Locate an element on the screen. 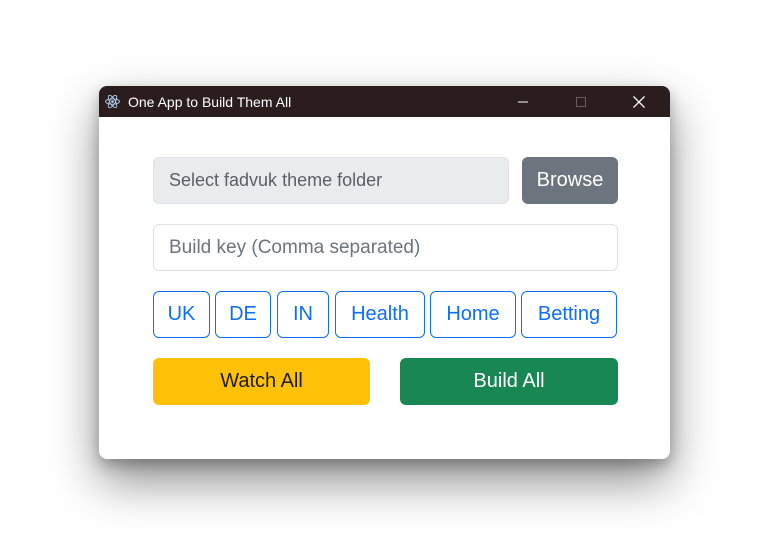 This screenshot has height=552, width=773. close-icon is located at coordinates (639, 101).